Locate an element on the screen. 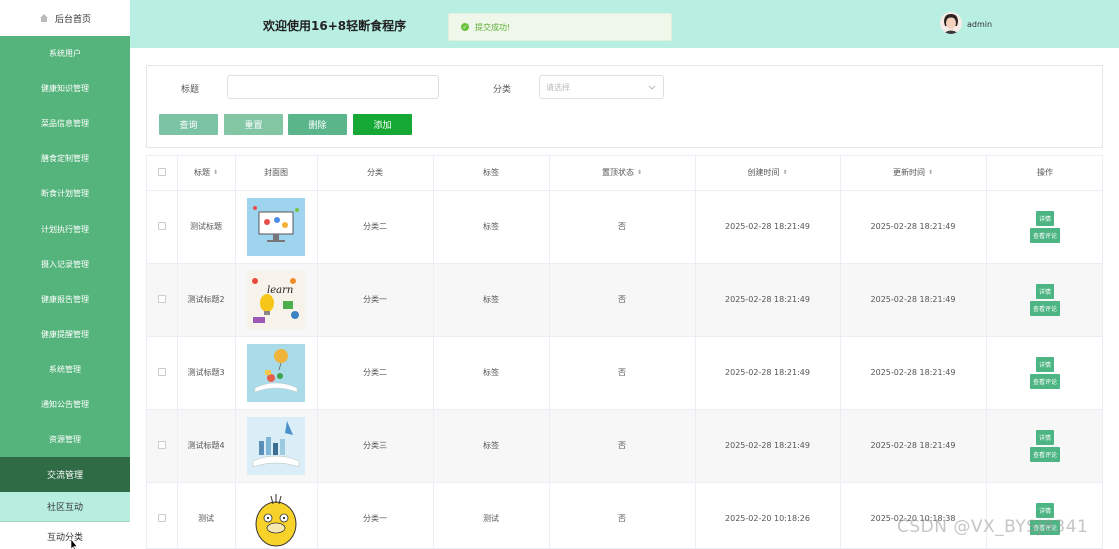  column-header-title: 标题 ⬍ is located at coordinates (206, 173).